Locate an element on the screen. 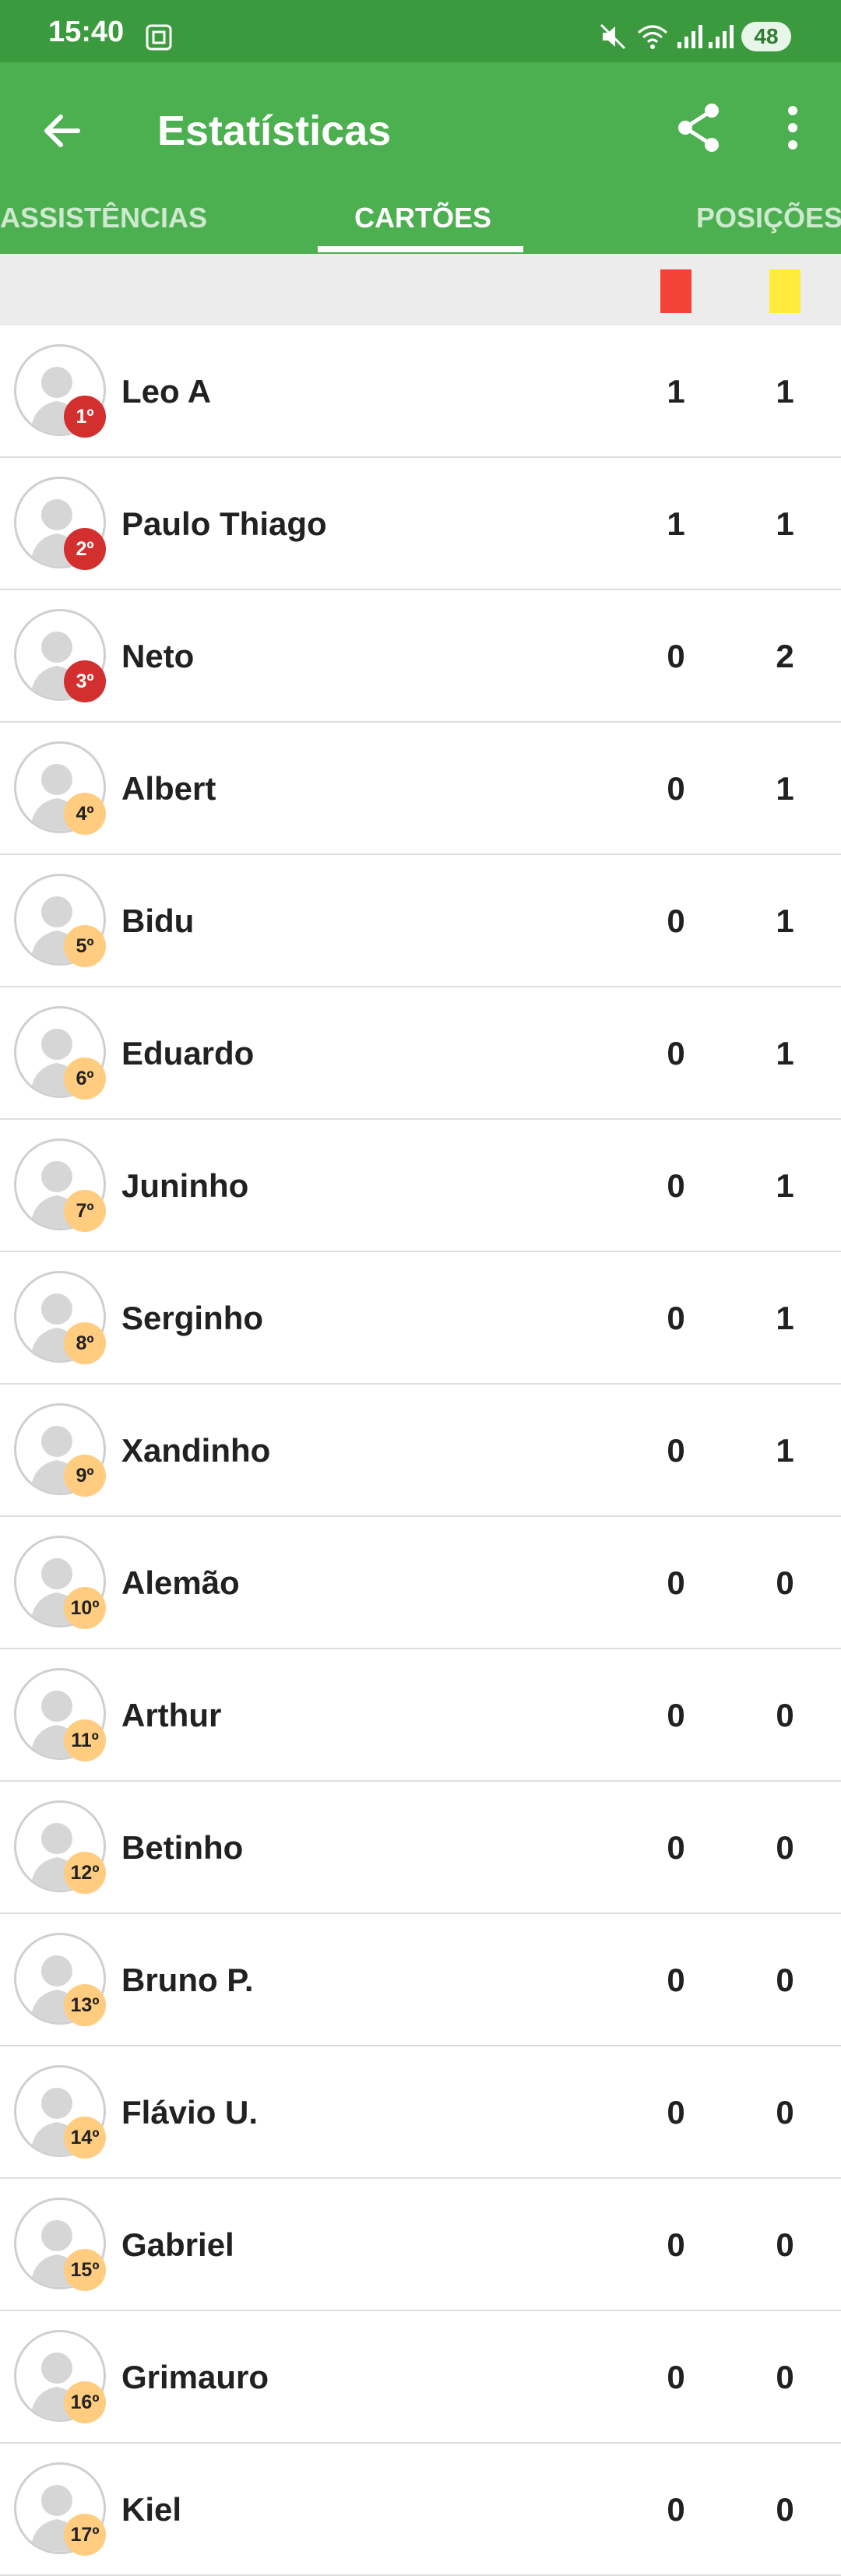 This screenshot has height=2576, width=841. mute-icon is located at coordinates (613, 36).